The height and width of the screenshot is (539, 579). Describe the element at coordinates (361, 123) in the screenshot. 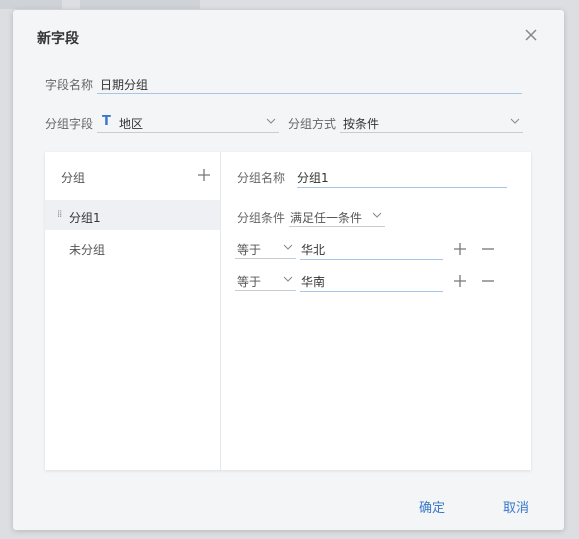

I see `group-method-select: 按条件` at that location.